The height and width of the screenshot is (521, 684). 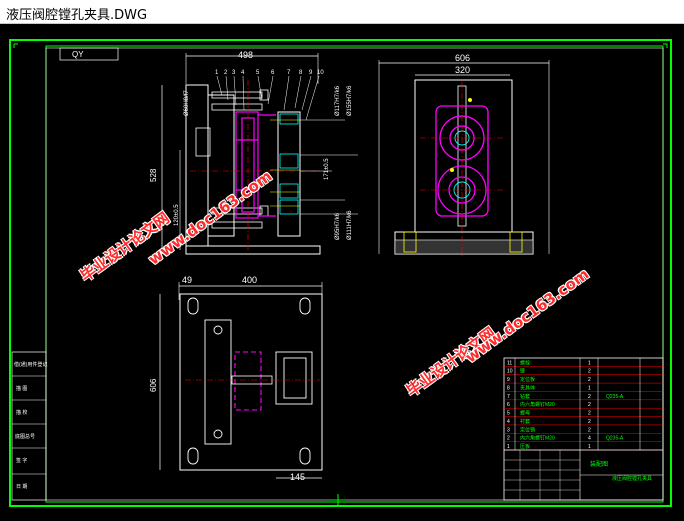 What do you see at coordinates (187, 103) in the screenshot?
I see `fit-dim: Ø60H8/f7` at bounding box center [187, 103].